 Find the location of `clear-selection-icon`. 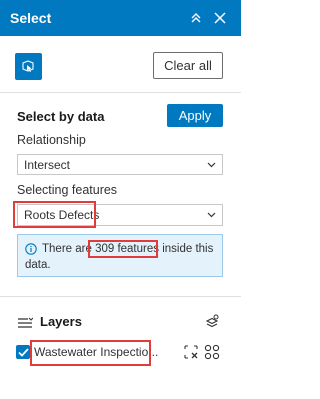

clear-selection-icon is located at coordinates (191, 354).